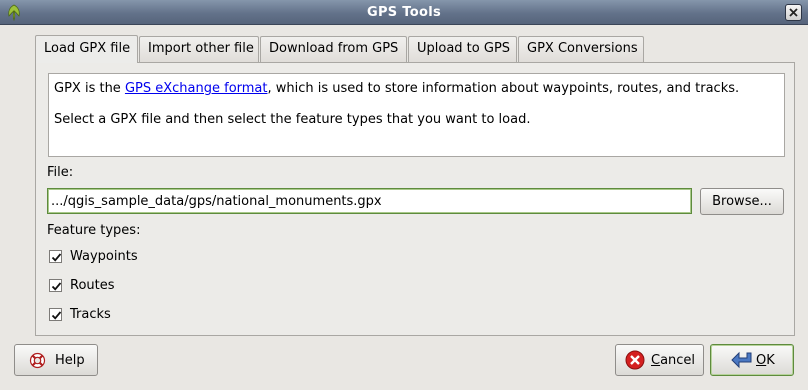 This screenshot has width=808, height=390. I want to click on tab-download-from-gps: Download from GPS, so click(333, 49).